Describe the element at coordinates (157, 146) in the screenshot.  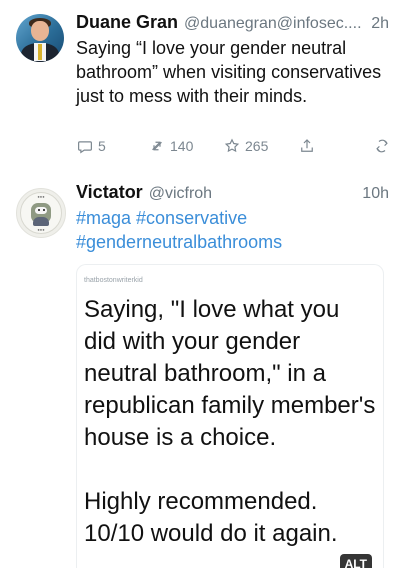
I see `boost-icon` at that location.